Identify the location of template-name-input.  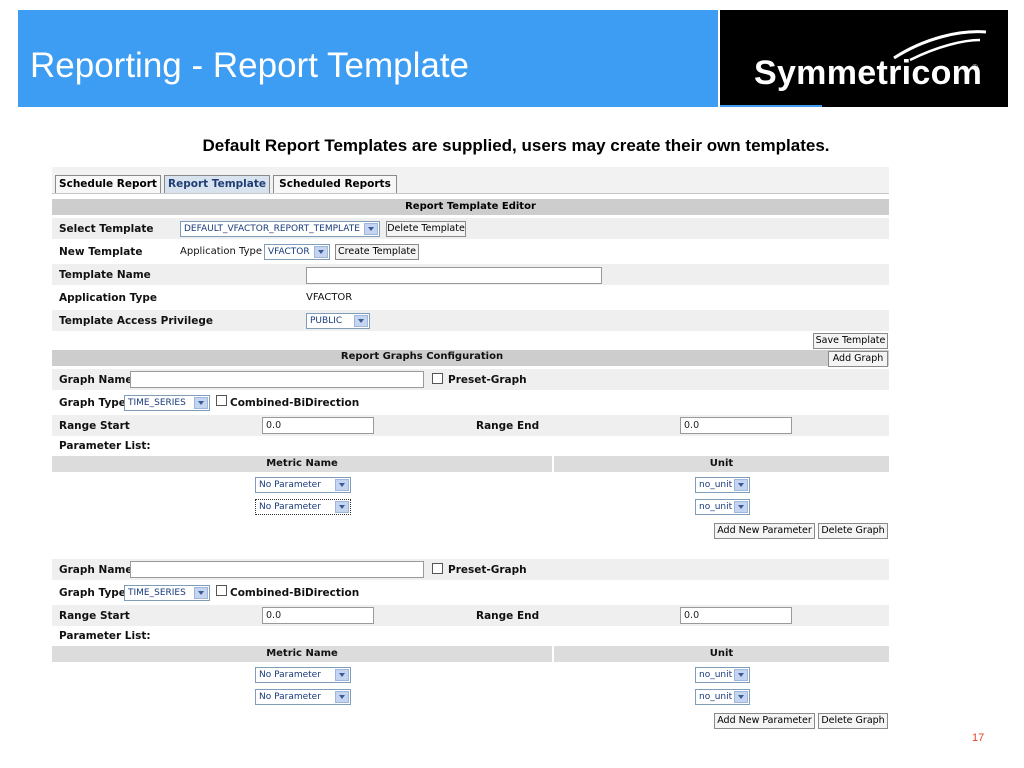
(454, 275).